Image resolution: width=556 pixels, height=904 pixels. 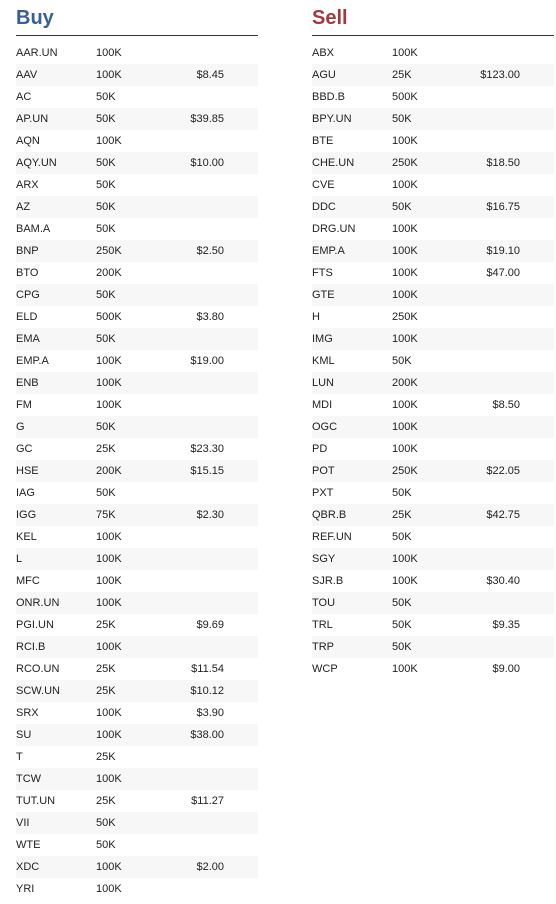 What do you see at coordinates (137, 493) in the screenshot?
I see `buy-table-row: IAG 50K` at bounding box center [137, 493].